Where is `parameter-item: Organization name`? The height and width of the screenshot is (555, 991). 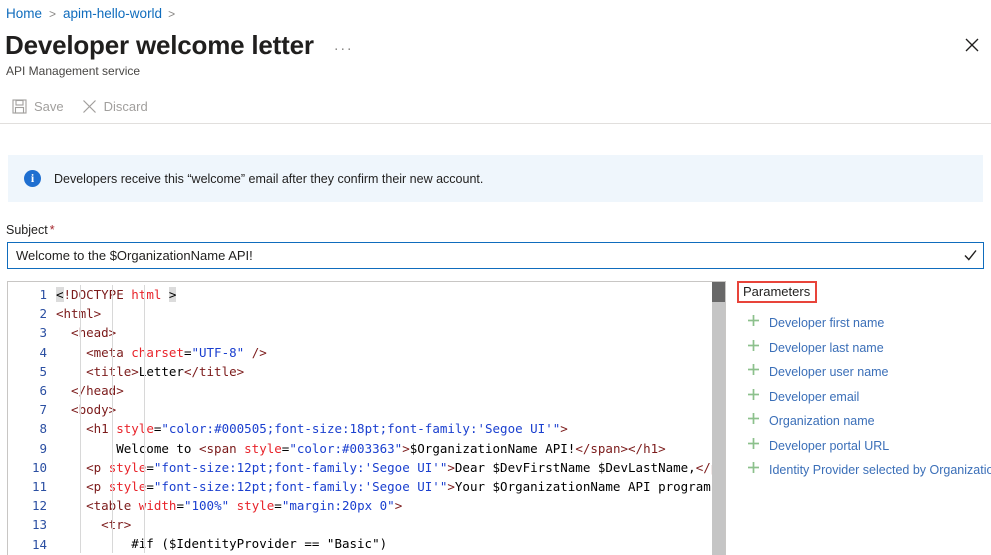 parameter-item: Organization name is located at coordinates (864, 421).